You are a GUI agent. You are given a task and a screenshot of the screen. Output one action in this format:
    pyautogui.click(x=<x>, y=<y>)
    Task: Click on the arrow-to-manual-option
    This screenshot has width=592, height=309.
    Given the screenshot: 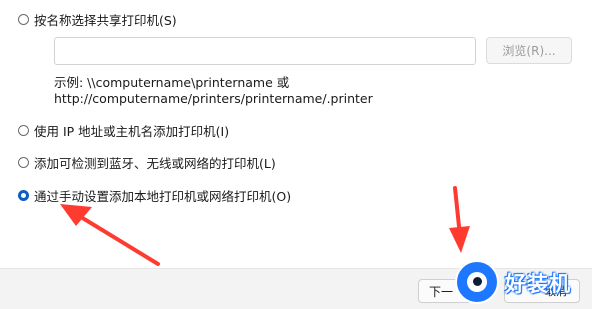 What is the action you would take?
    pyautogui.click(x=110, y=235)
    